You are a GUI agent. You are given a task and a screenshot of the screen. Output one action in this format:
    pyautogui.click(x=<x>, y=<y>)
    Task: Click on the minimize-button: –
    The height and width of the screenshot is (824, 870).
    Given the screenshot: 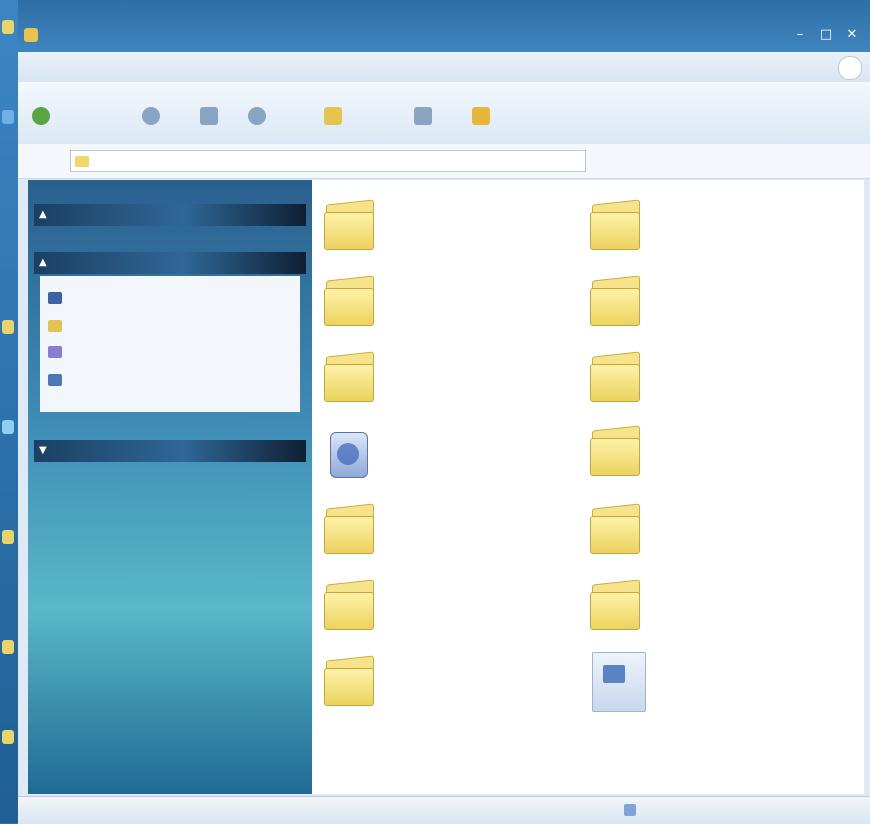 What is the action you would take?
    pyautogui.click(x=800, y=35)
    